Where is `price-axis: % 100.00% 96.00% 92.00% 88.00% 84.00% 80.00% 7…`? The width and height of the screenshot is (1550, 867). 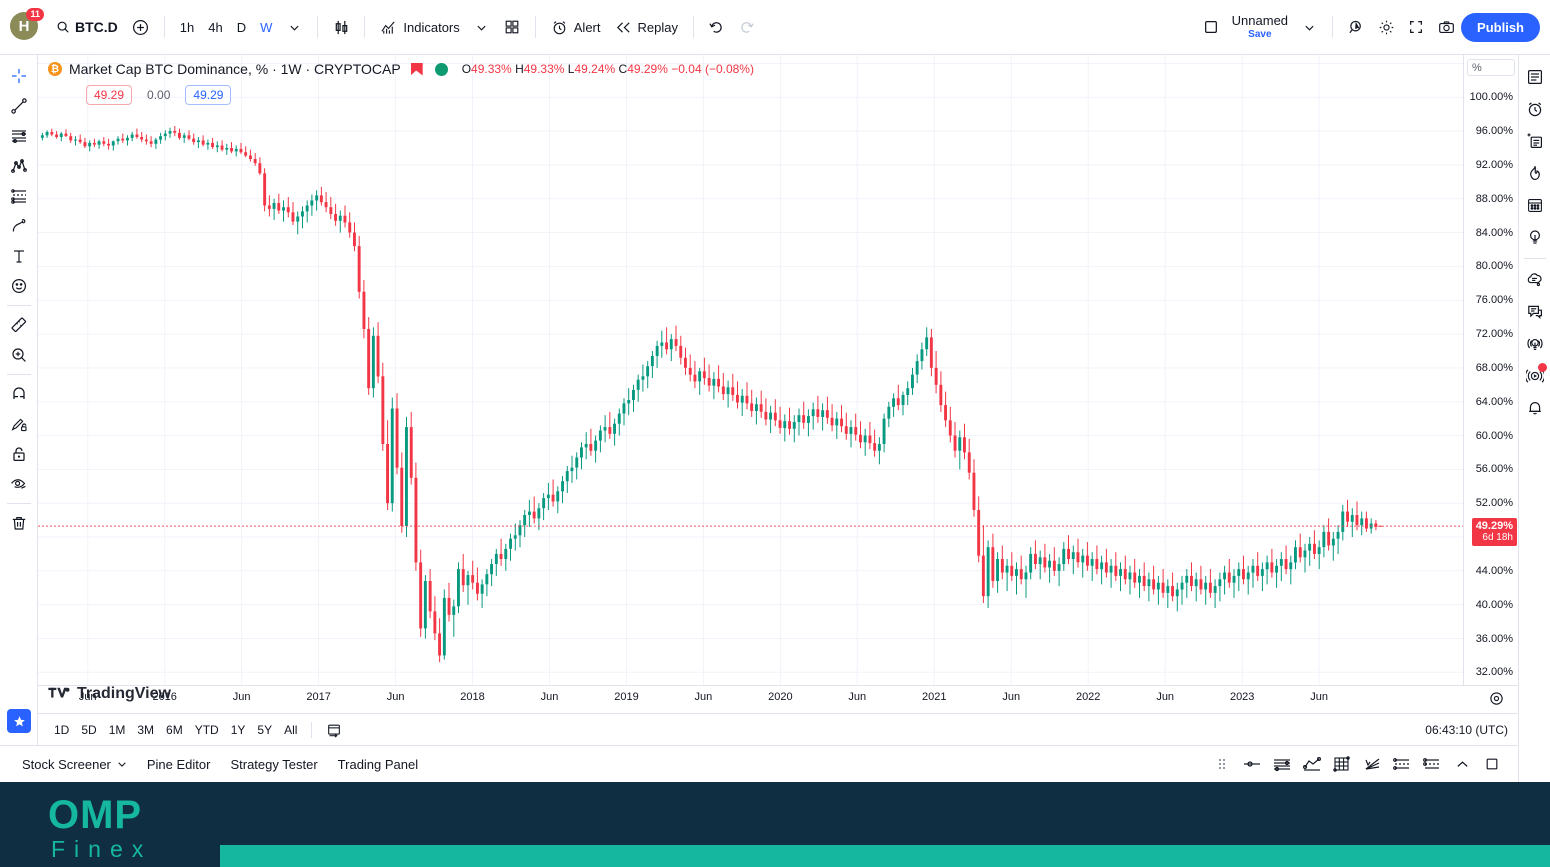
price-axis: % 100.00% 96.00% 92.00% 88.00% 84.00% 80.00% 7… is located at coordinates (1490, 370).